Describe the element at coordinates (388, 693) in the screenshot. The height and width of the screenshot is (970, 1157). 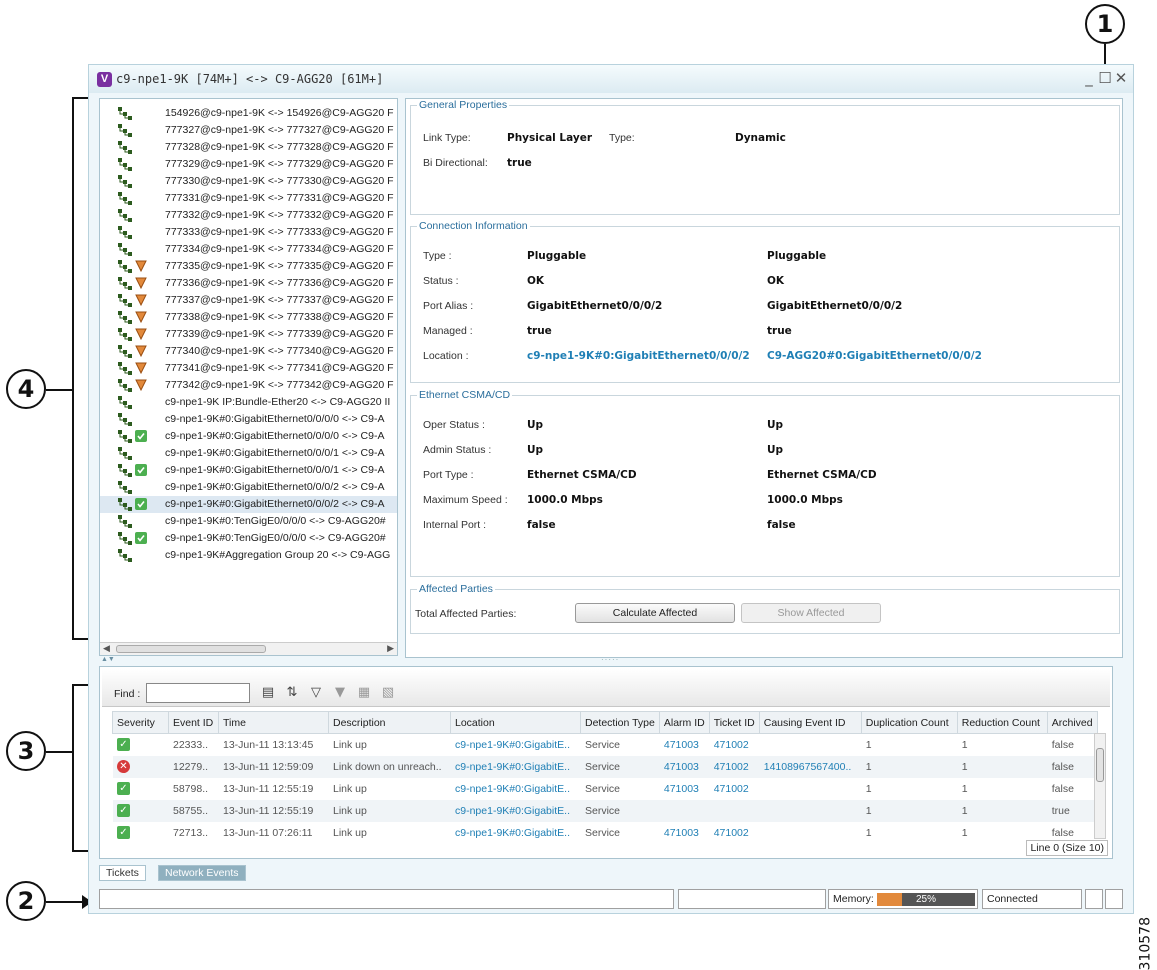
I see `columns-icon: ▧` at that location.